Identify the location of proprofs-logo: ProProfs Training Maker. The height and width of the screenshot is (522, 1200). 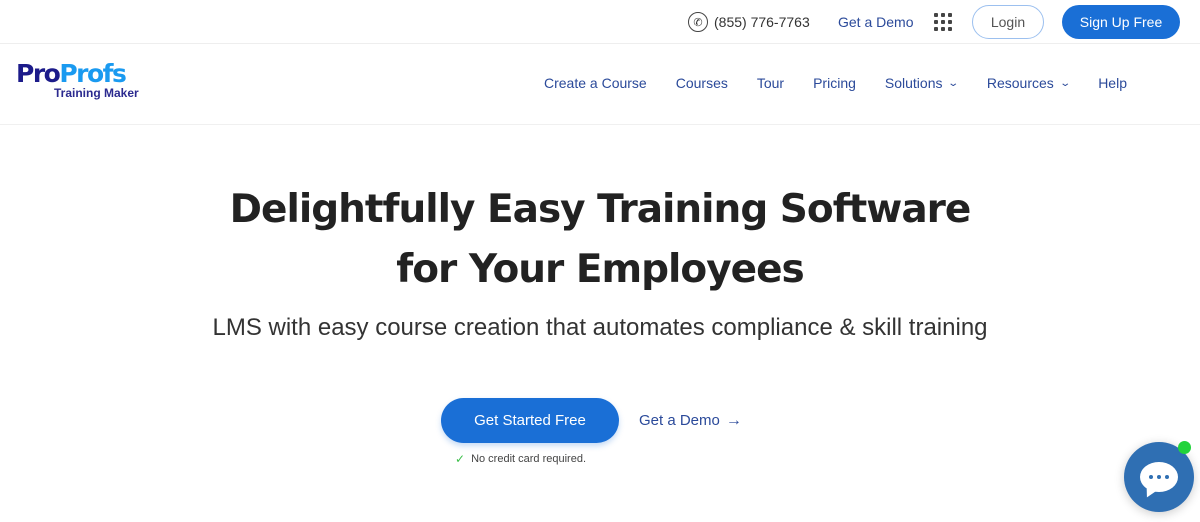
(77, 81).